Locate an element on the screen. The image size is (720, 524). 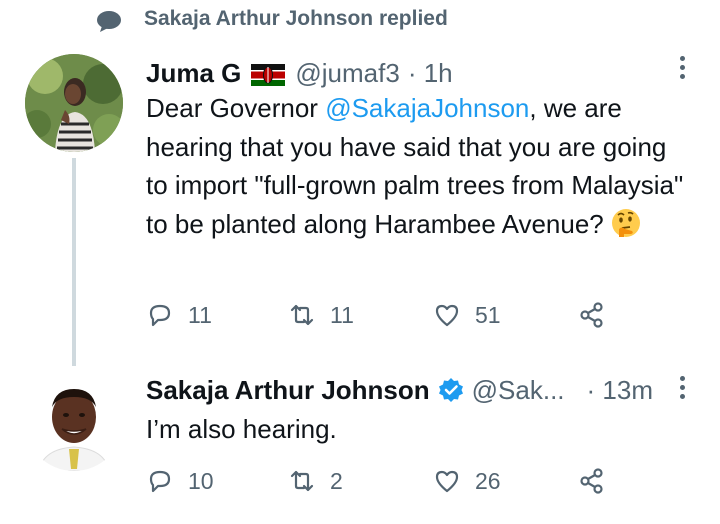
tweet-header: Juma G @jumaf3 · 1h is located at coordinates (299, 73).